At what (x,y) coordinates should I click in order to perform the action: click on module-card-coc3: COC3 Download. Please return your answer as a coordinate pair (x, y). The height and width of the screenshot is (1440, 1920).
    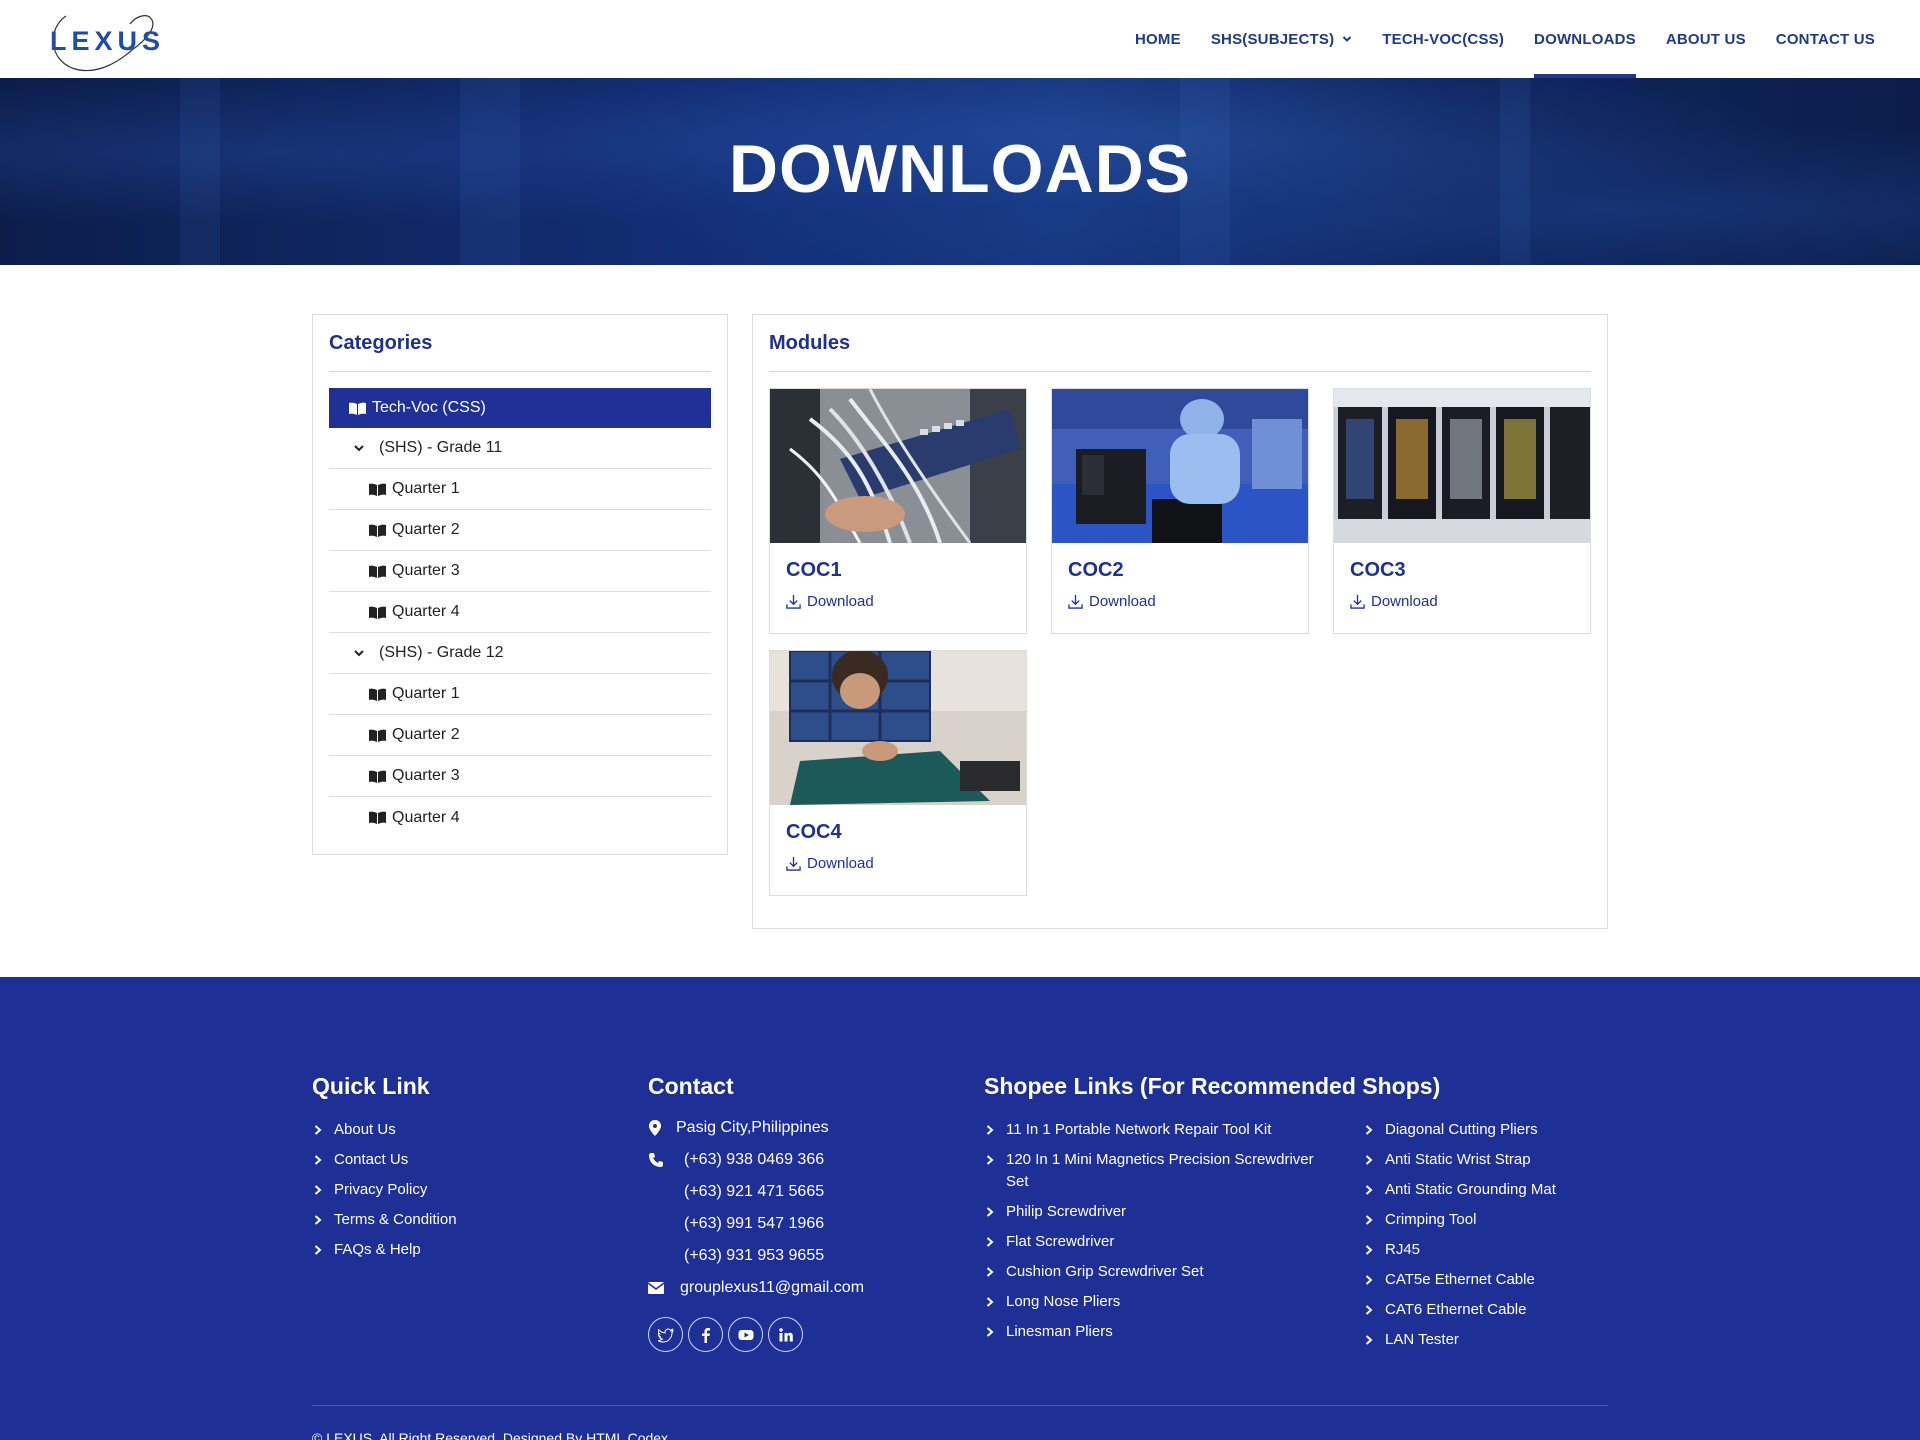
    Looking at the image, I should click on (1462, 511).